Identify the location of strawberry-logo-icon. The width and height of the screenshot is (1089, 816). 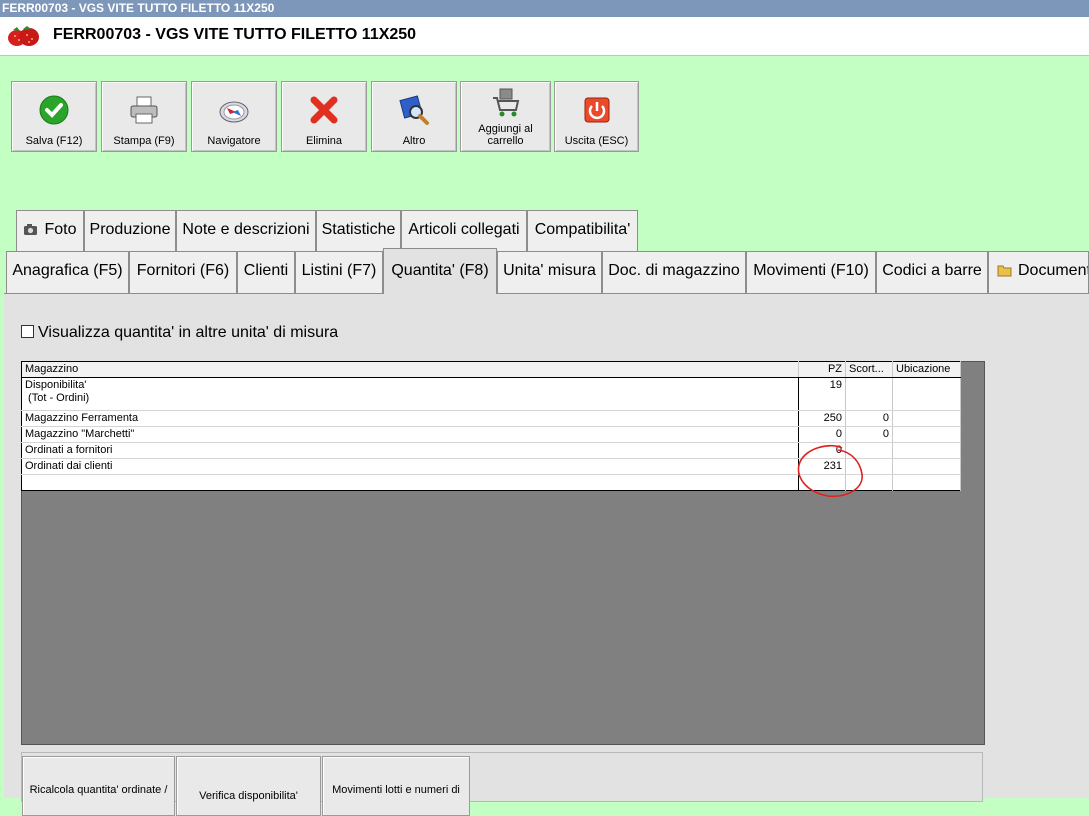
(23, 36).